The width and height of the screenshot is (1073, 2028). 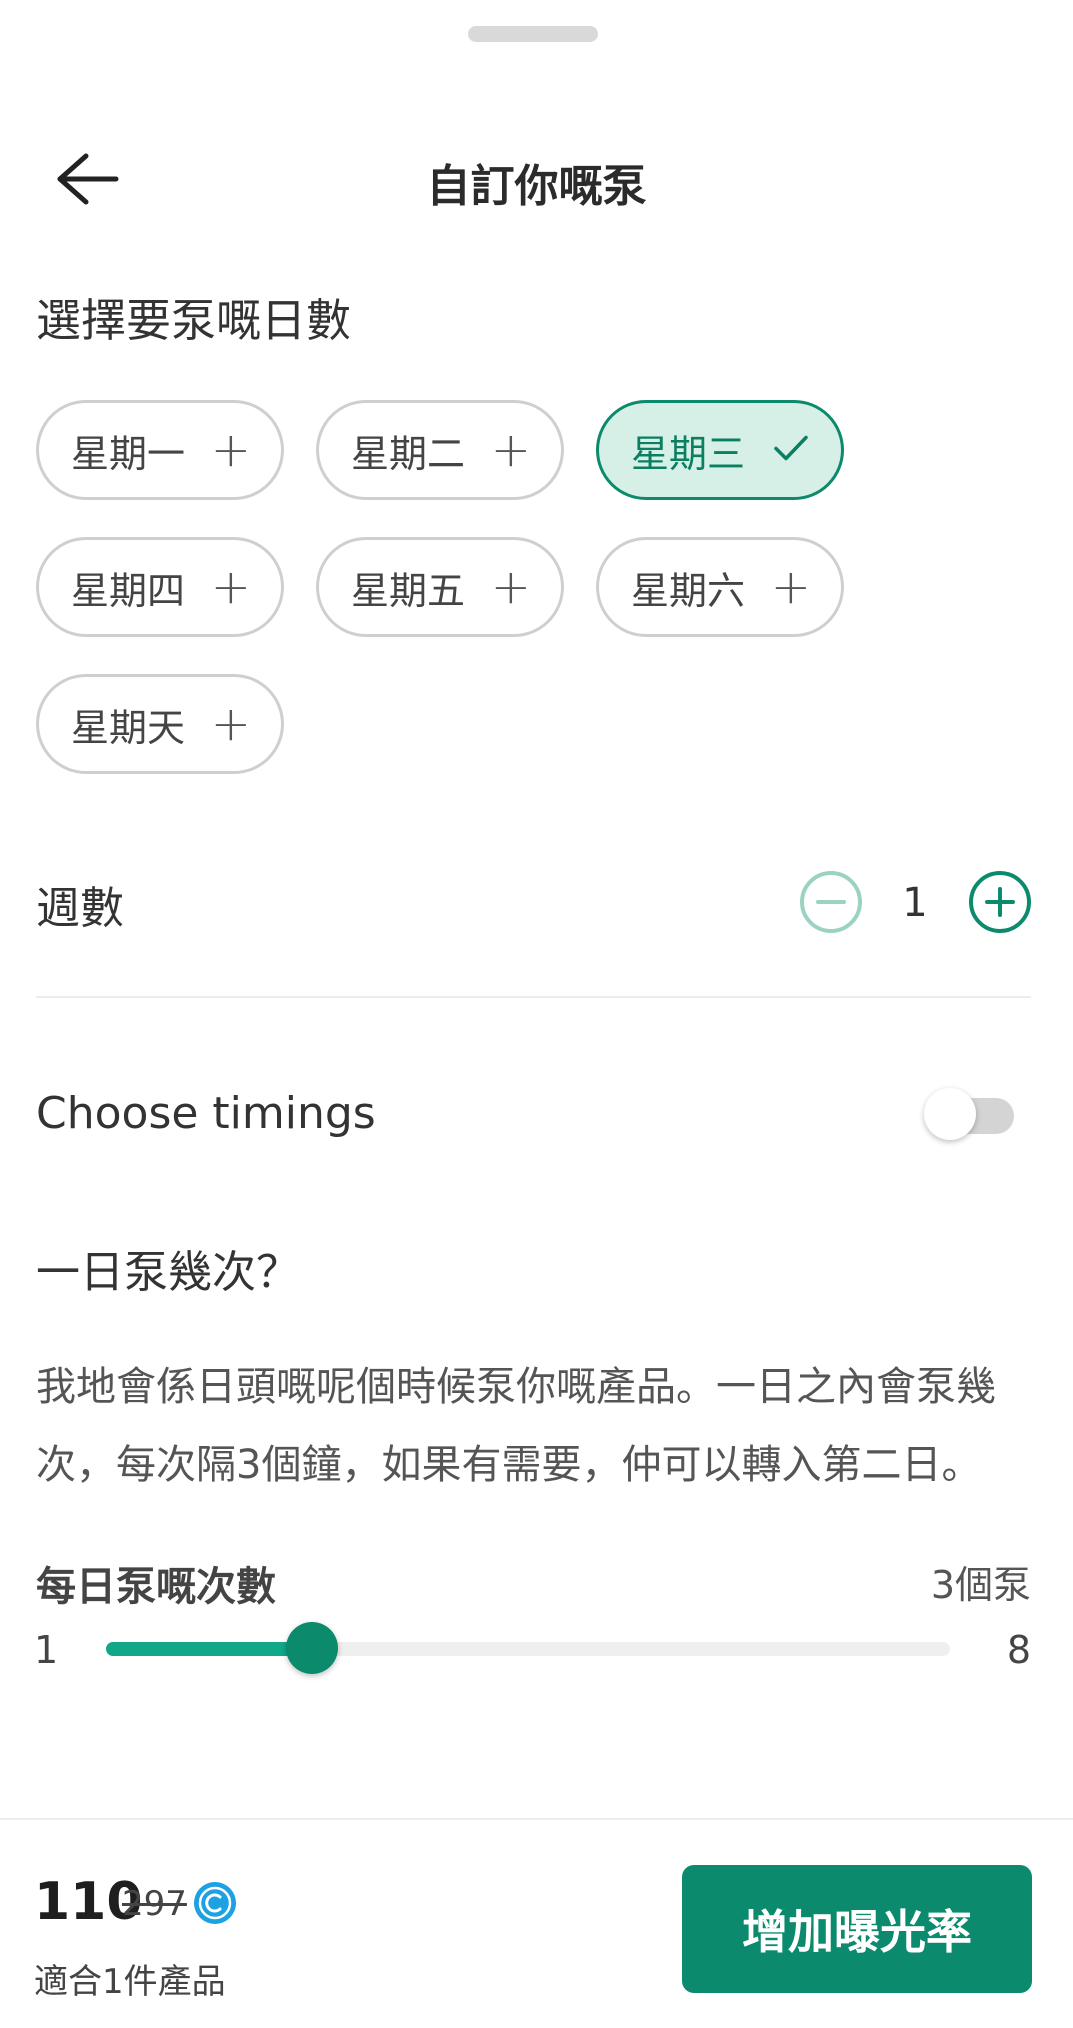 I want to click on increment-weeks-button, so click(x=1000, y=902).